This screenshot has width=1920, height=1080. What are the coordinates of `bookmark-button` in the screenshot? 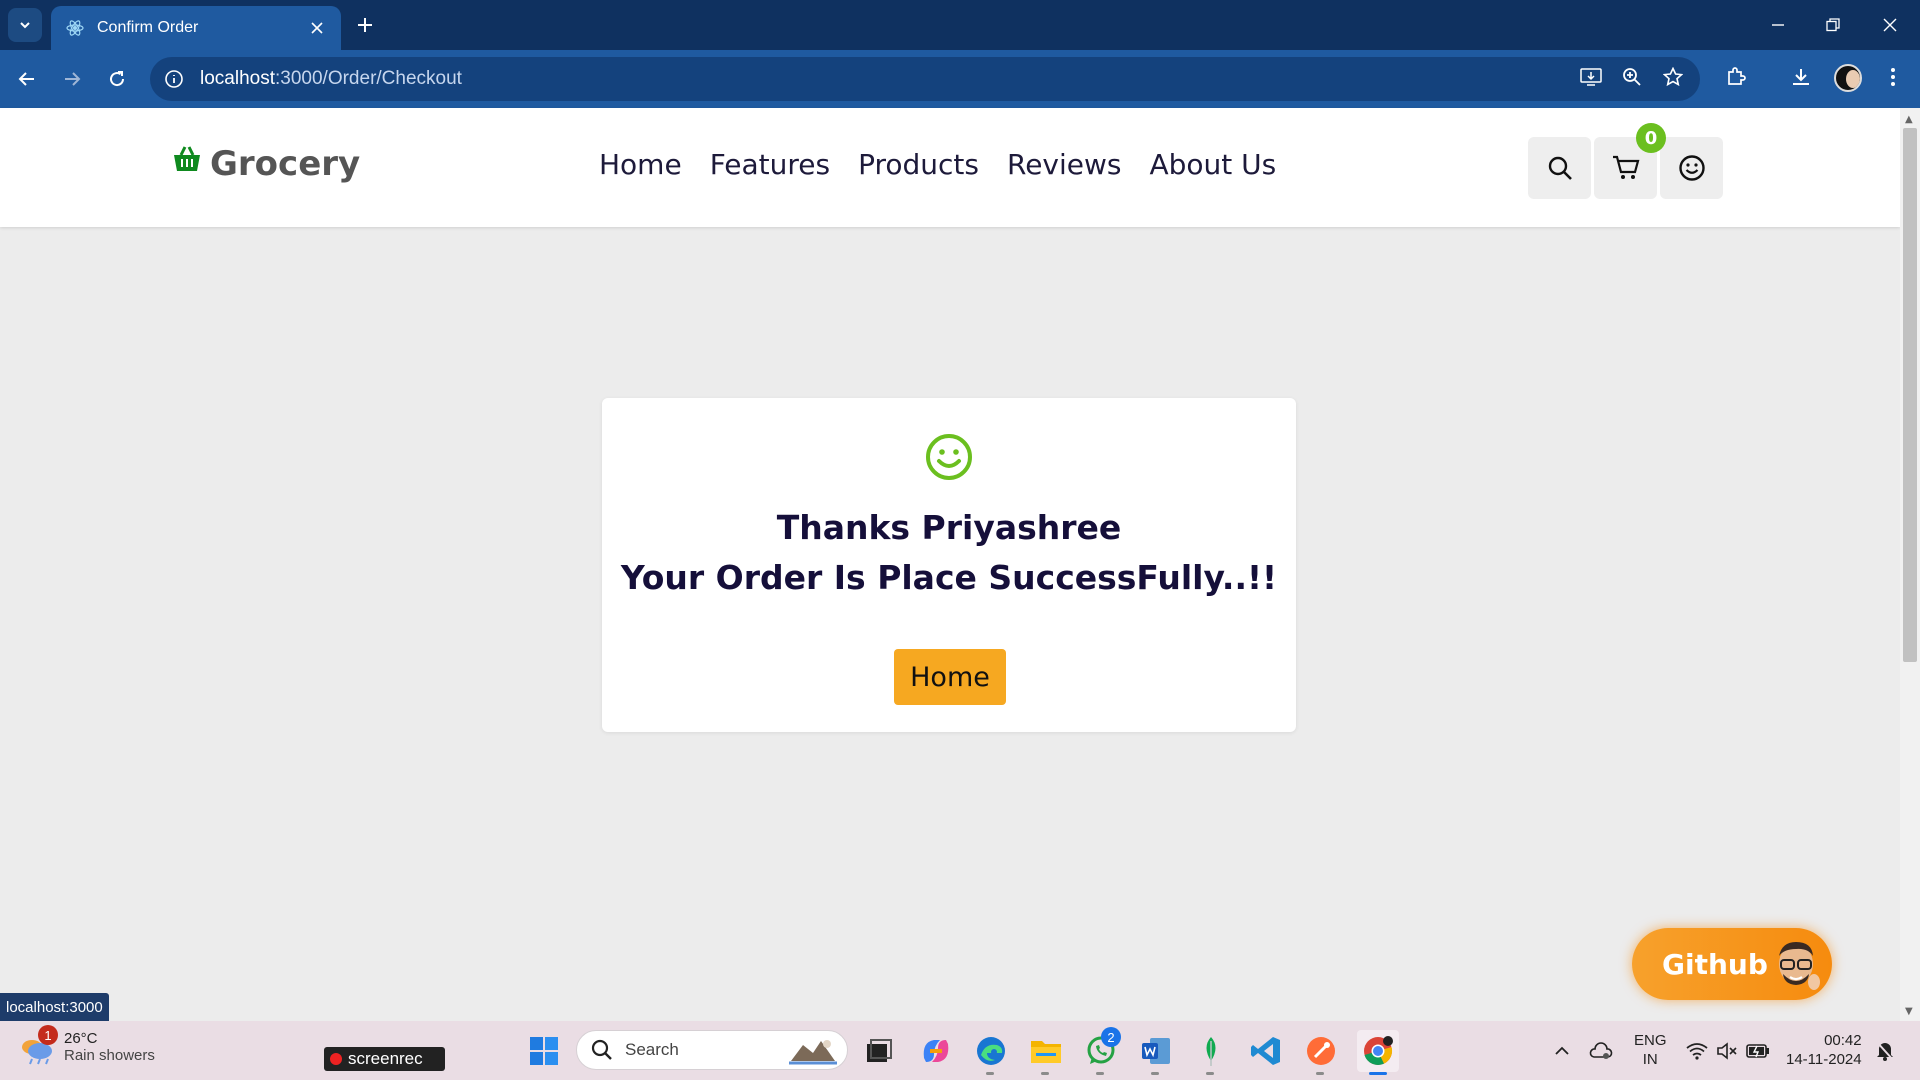 It's located at (1673, 77).